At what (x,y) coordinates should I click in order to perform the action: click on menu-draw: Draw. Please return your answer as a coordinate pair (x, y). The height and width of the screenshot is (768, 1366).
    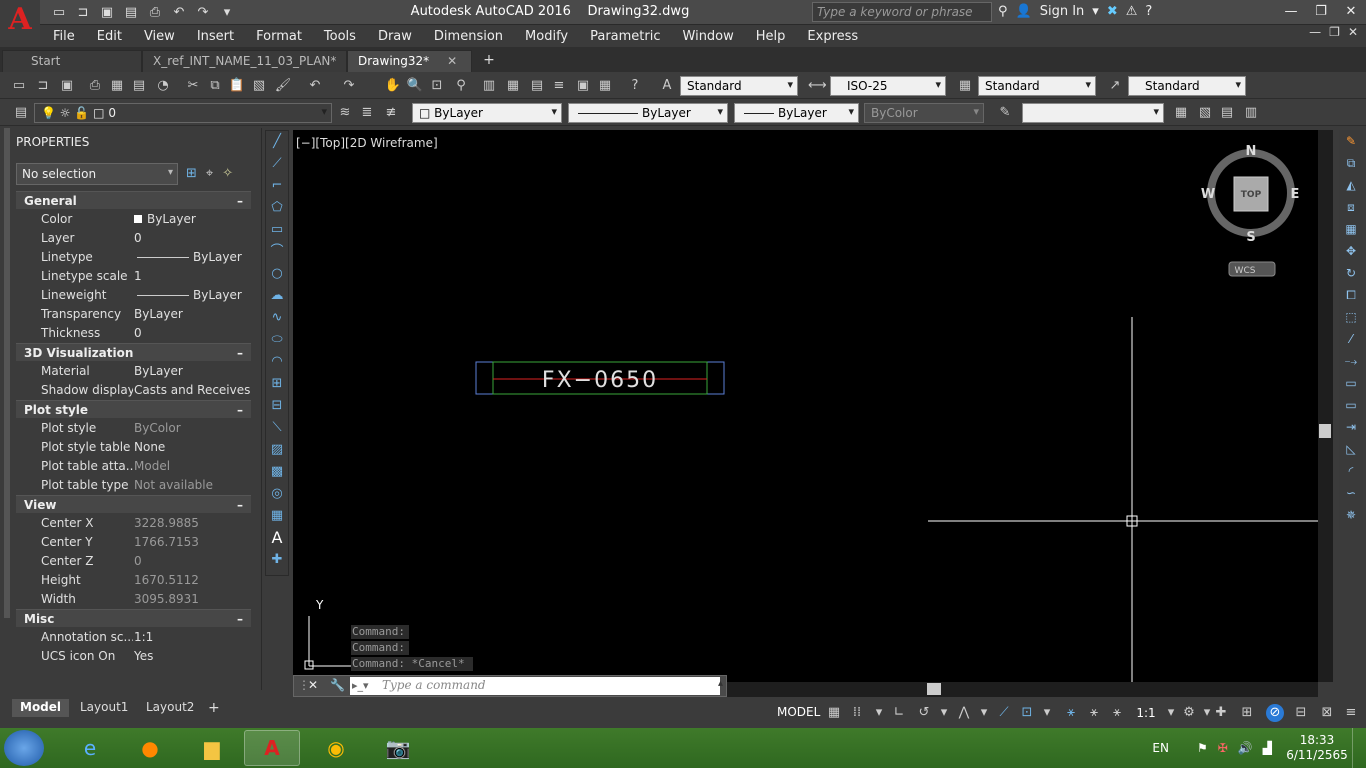
    Looking at the image, I should click on (395, 36).